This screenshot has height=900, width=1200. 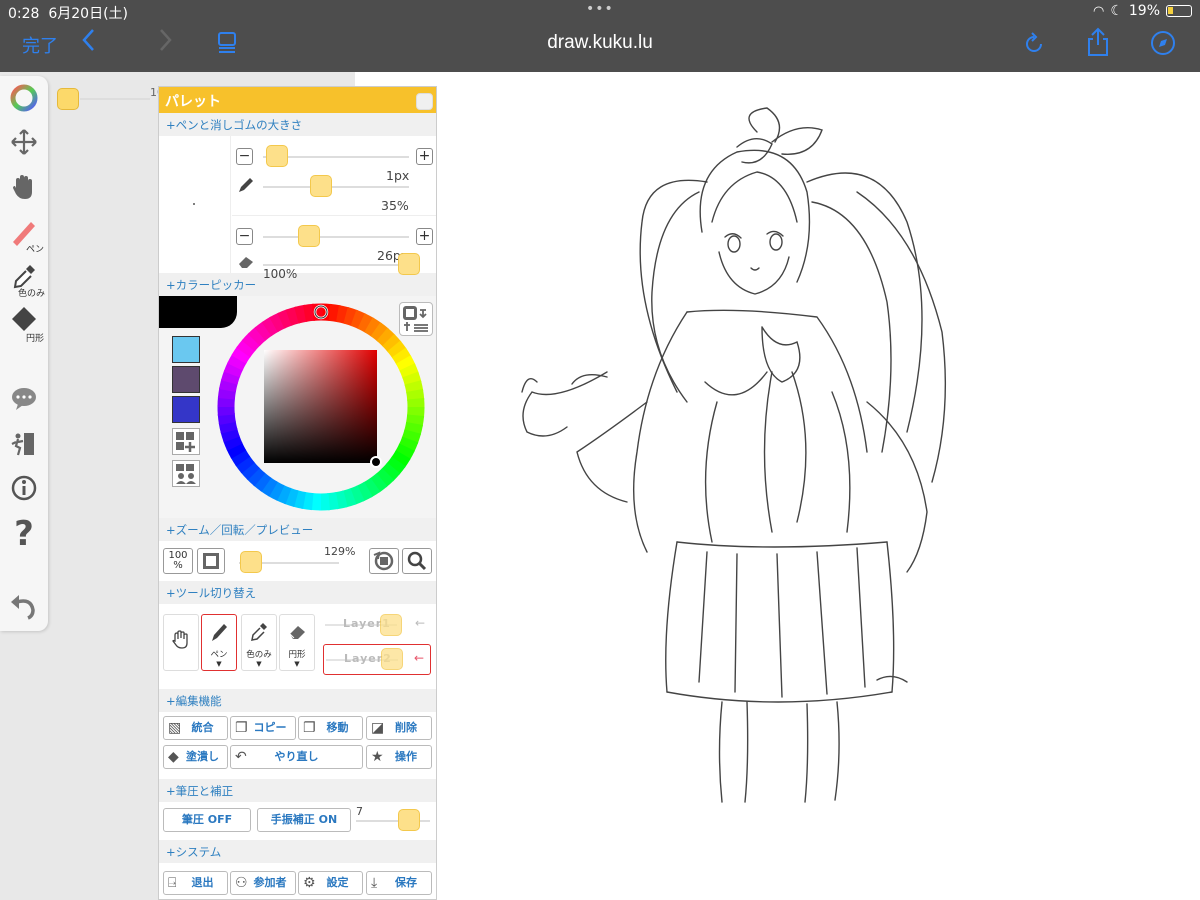 I want to click on eraser-size-plus-button: +, so click(x=424, y=236).